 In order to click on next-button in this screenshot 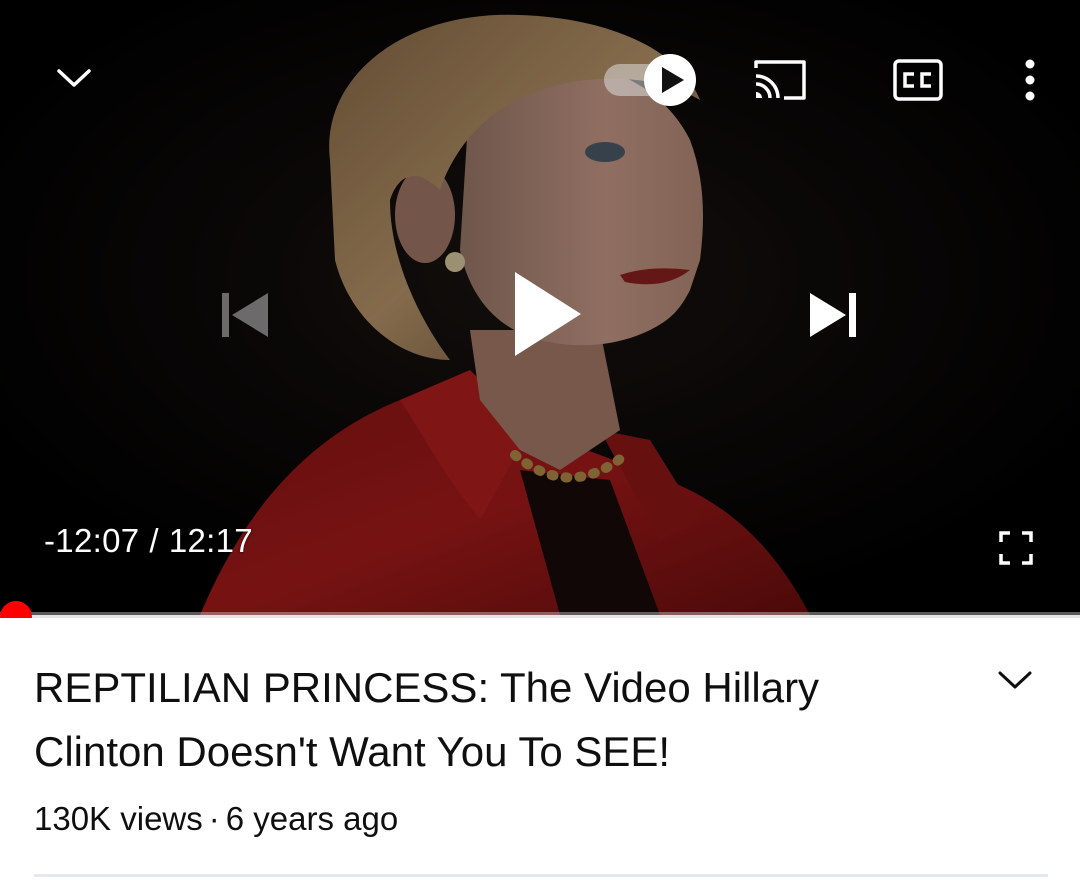, I will do `click(833, 315)`.